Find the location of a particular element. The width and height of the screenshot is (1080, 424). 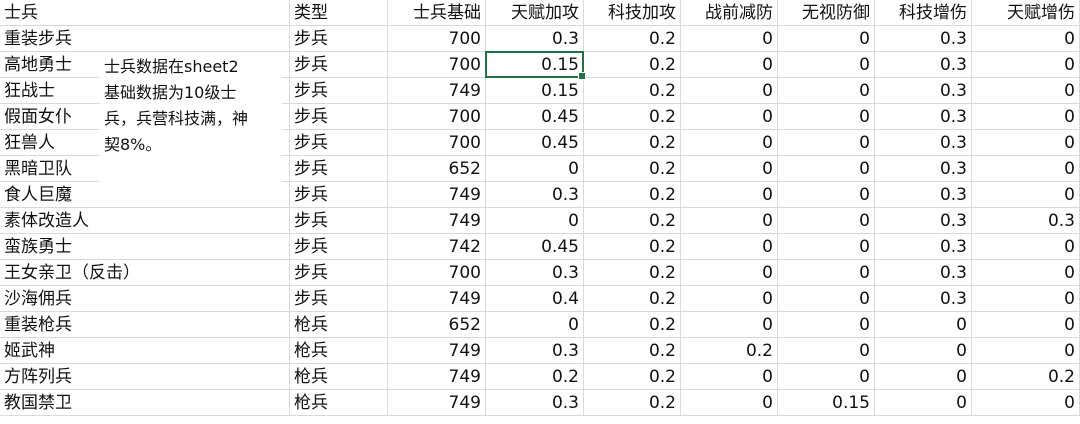

table-cell: 素体改造人 is located at coordinates (145, 221).